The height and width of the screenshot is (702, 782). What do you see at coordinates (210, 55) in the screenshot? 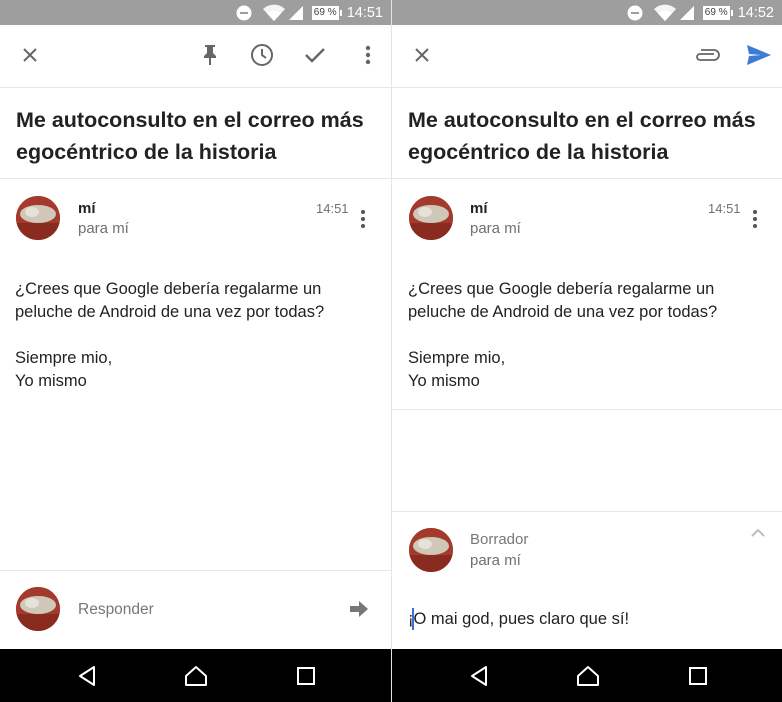
I see `pin-icon` at bounding box center [210, 55].